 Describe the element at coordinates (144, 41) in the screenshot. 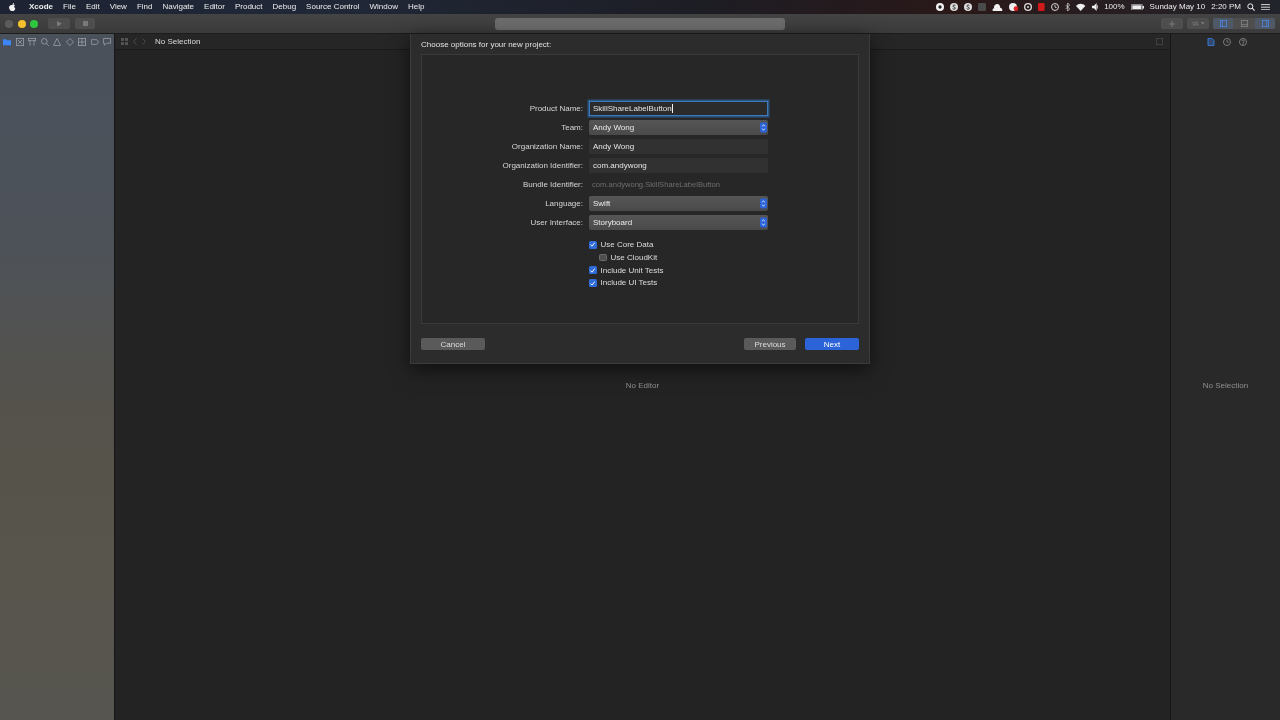

I see `chevron-right-icon` at that location.